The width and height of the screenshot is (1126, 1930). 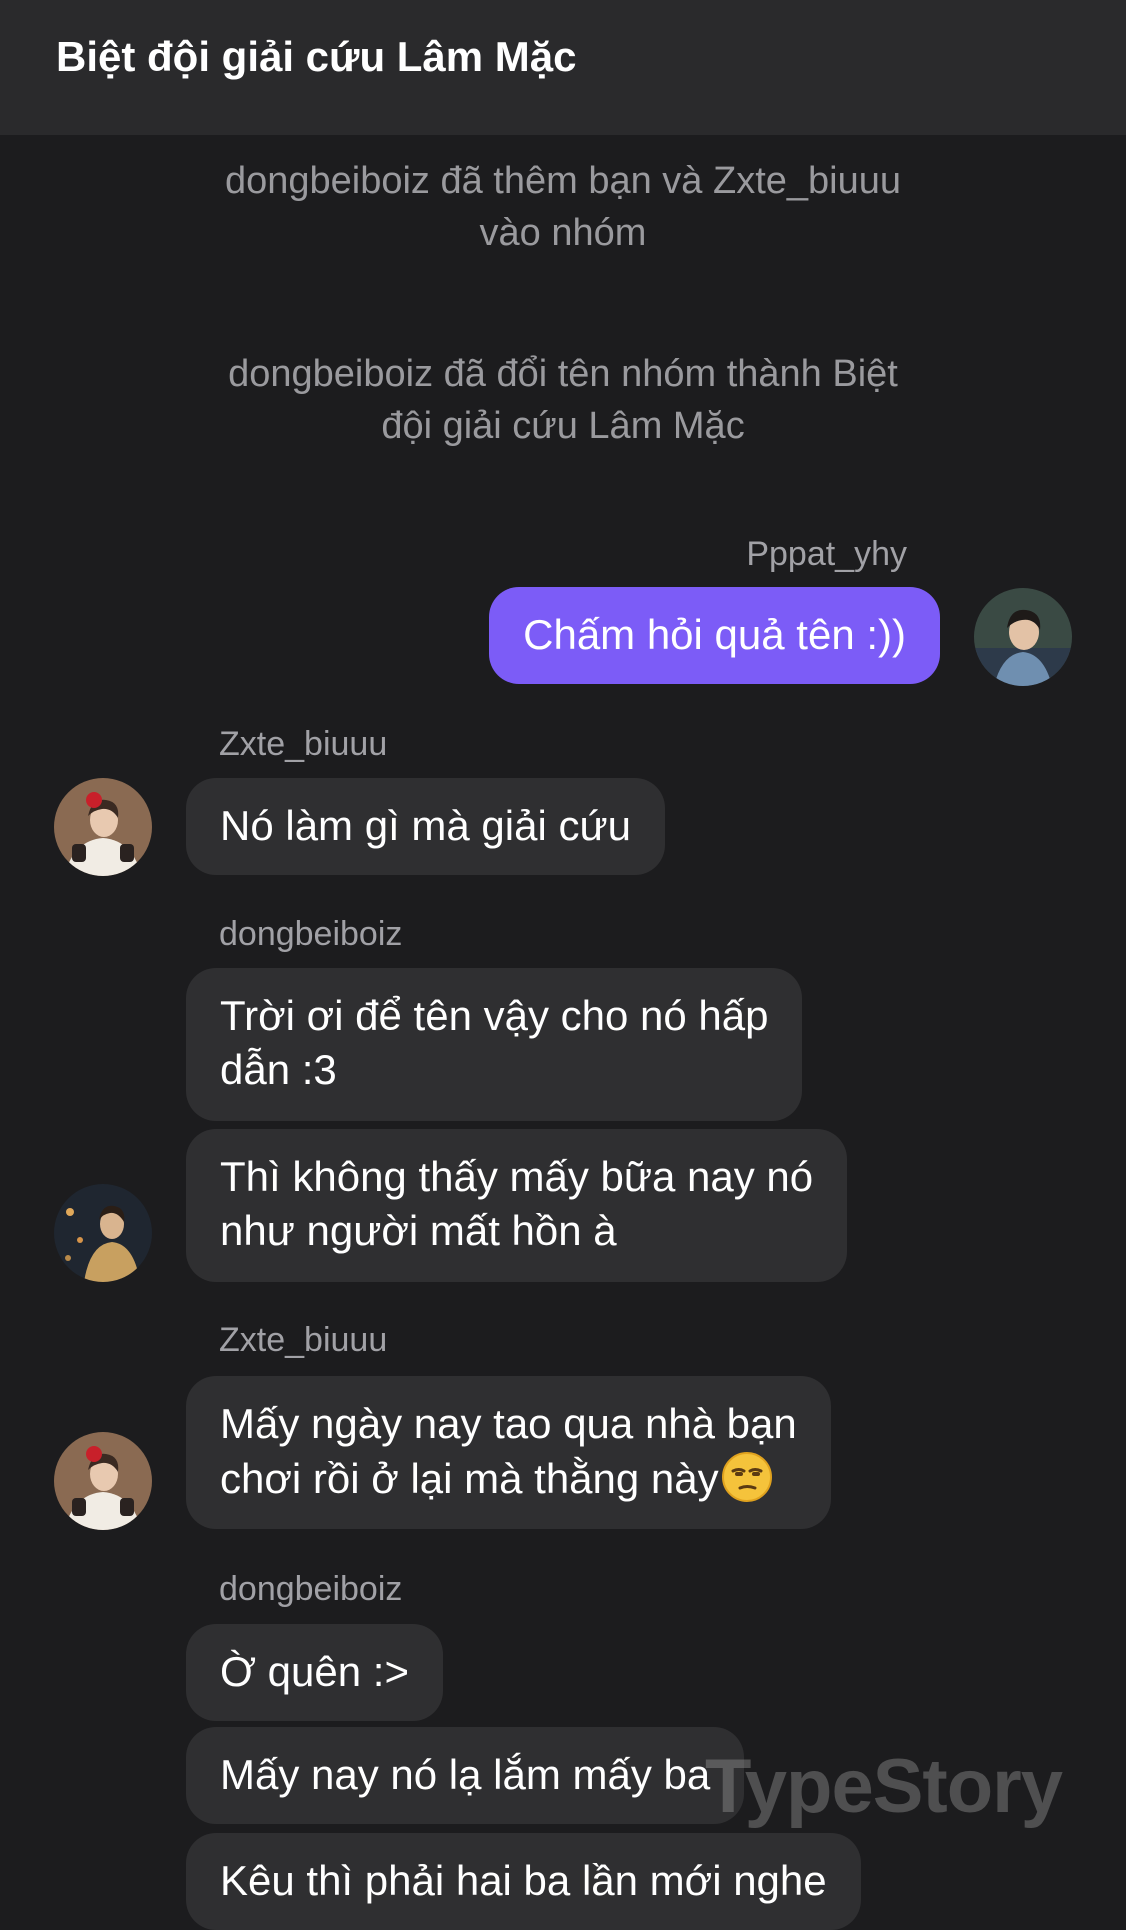 I want to click on message-bubble: Trời ơi để tên vậy cho nó hấp dẫn :3, so click(x=494, y=1044).